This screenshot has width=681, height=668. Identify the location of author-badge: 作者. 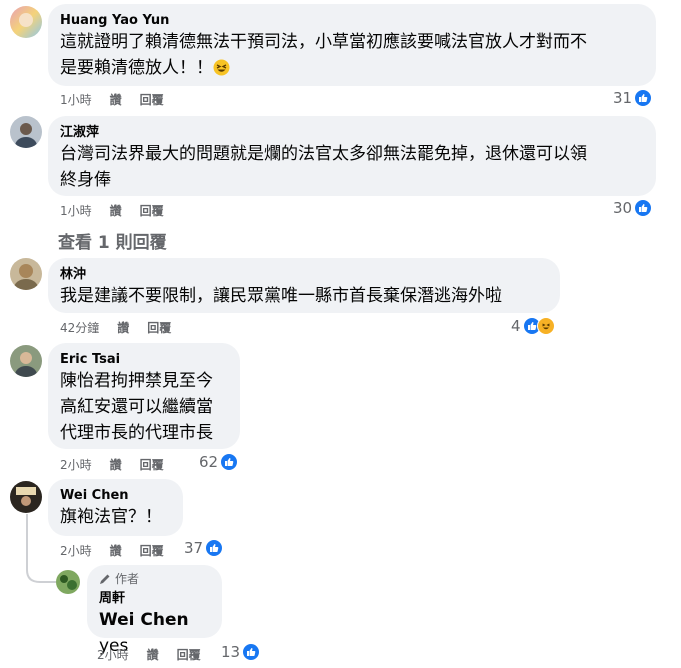
(154, 579).